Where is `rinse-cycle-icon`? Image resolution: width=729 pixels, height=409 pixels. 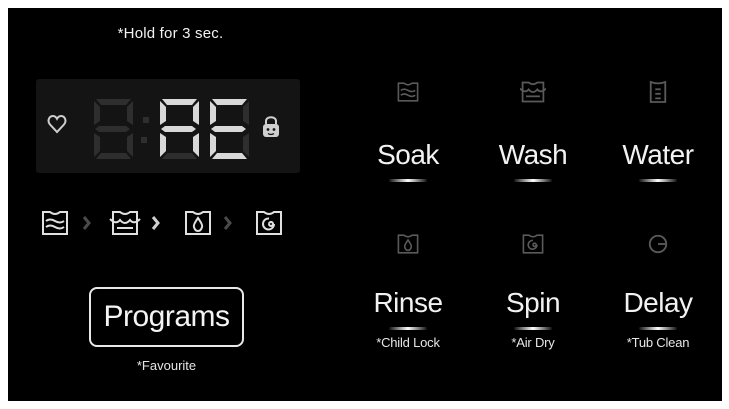
rinse-cycle-icon is located at coordinates (198, 223).